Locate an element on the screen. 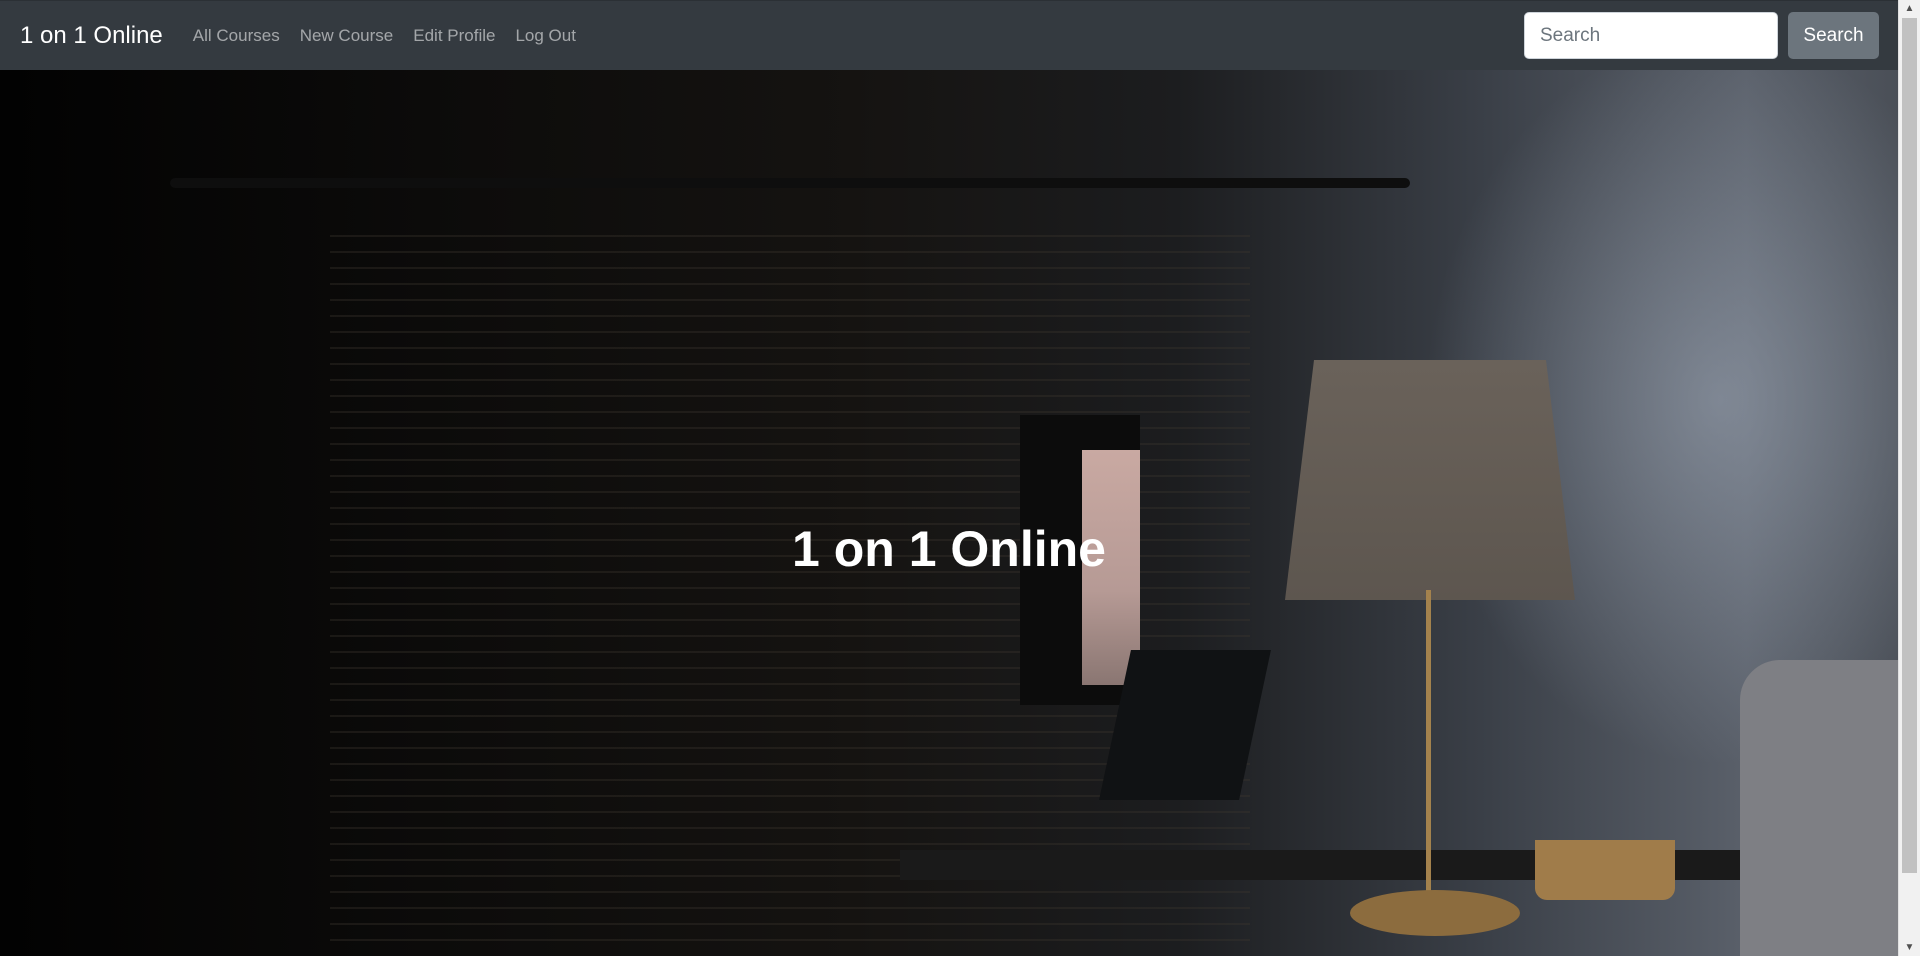  hero-bg-chair is located at coordinates (1819, 808).